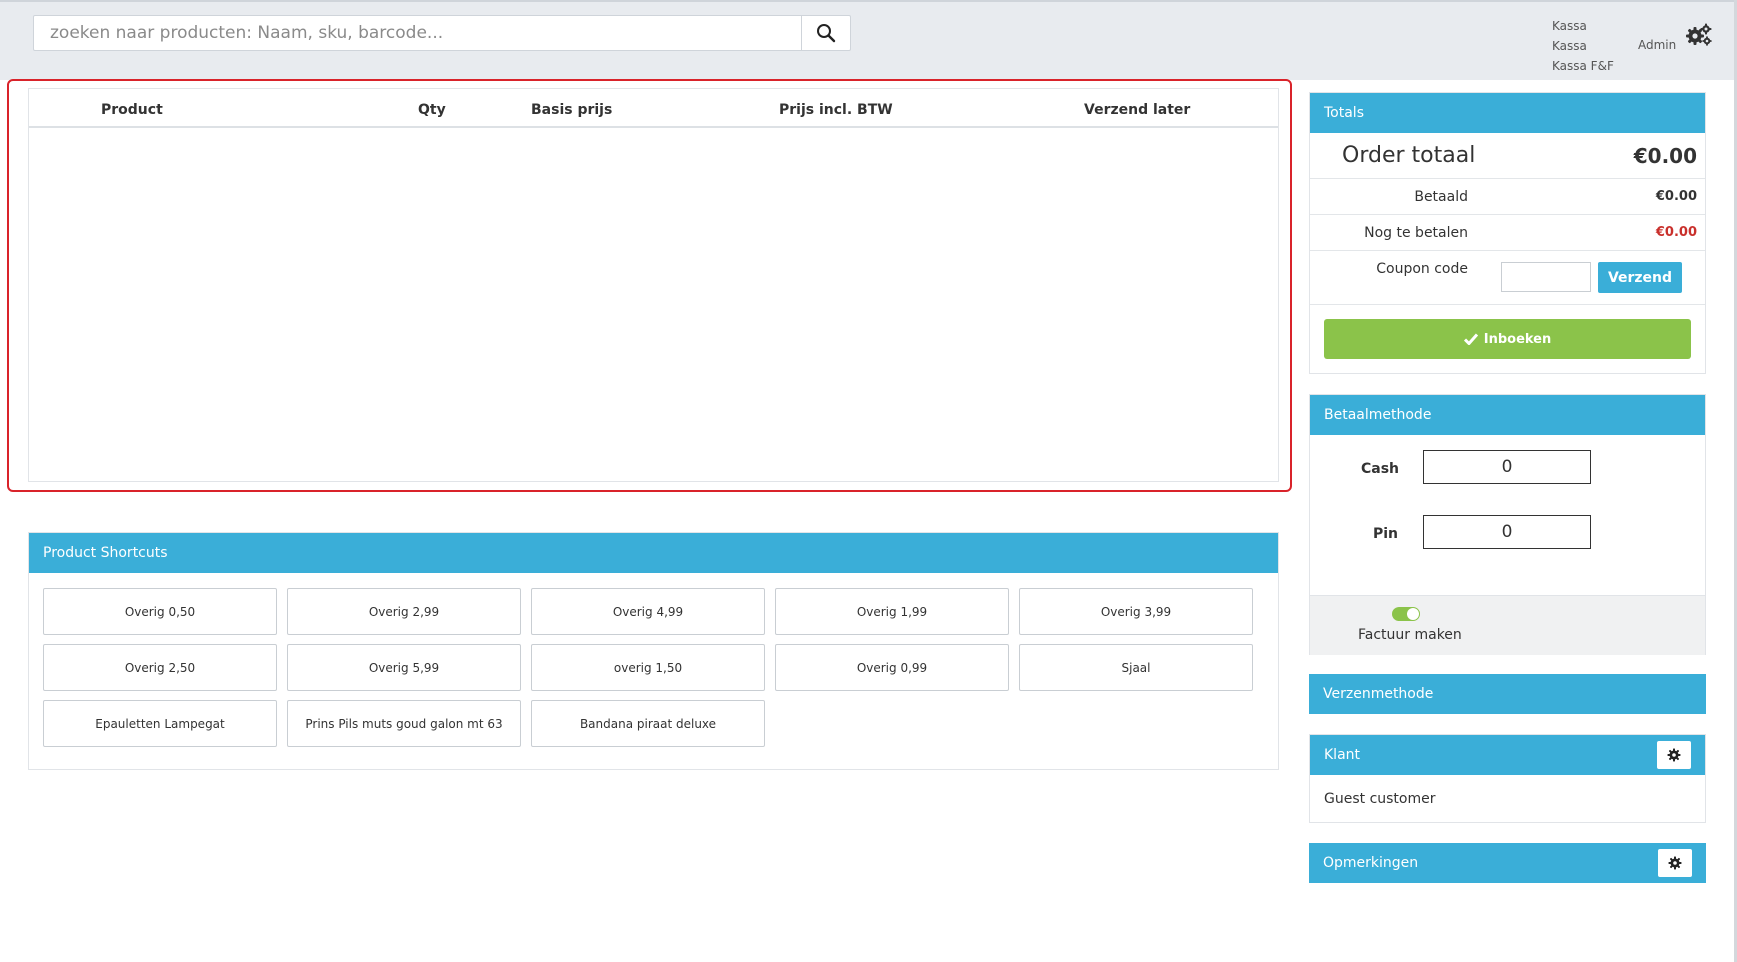 The height and width of the screenshot is (962, 1737). I want to click on pin-label: Pin, so click(1386, 534).